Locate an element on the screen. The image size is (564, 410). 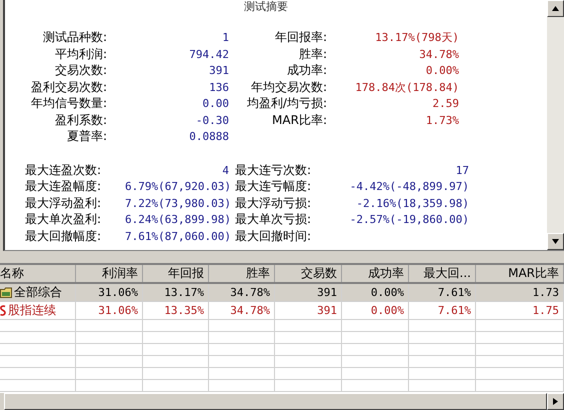
stat-label: 交易次数: is located at coordinates (81, 70).